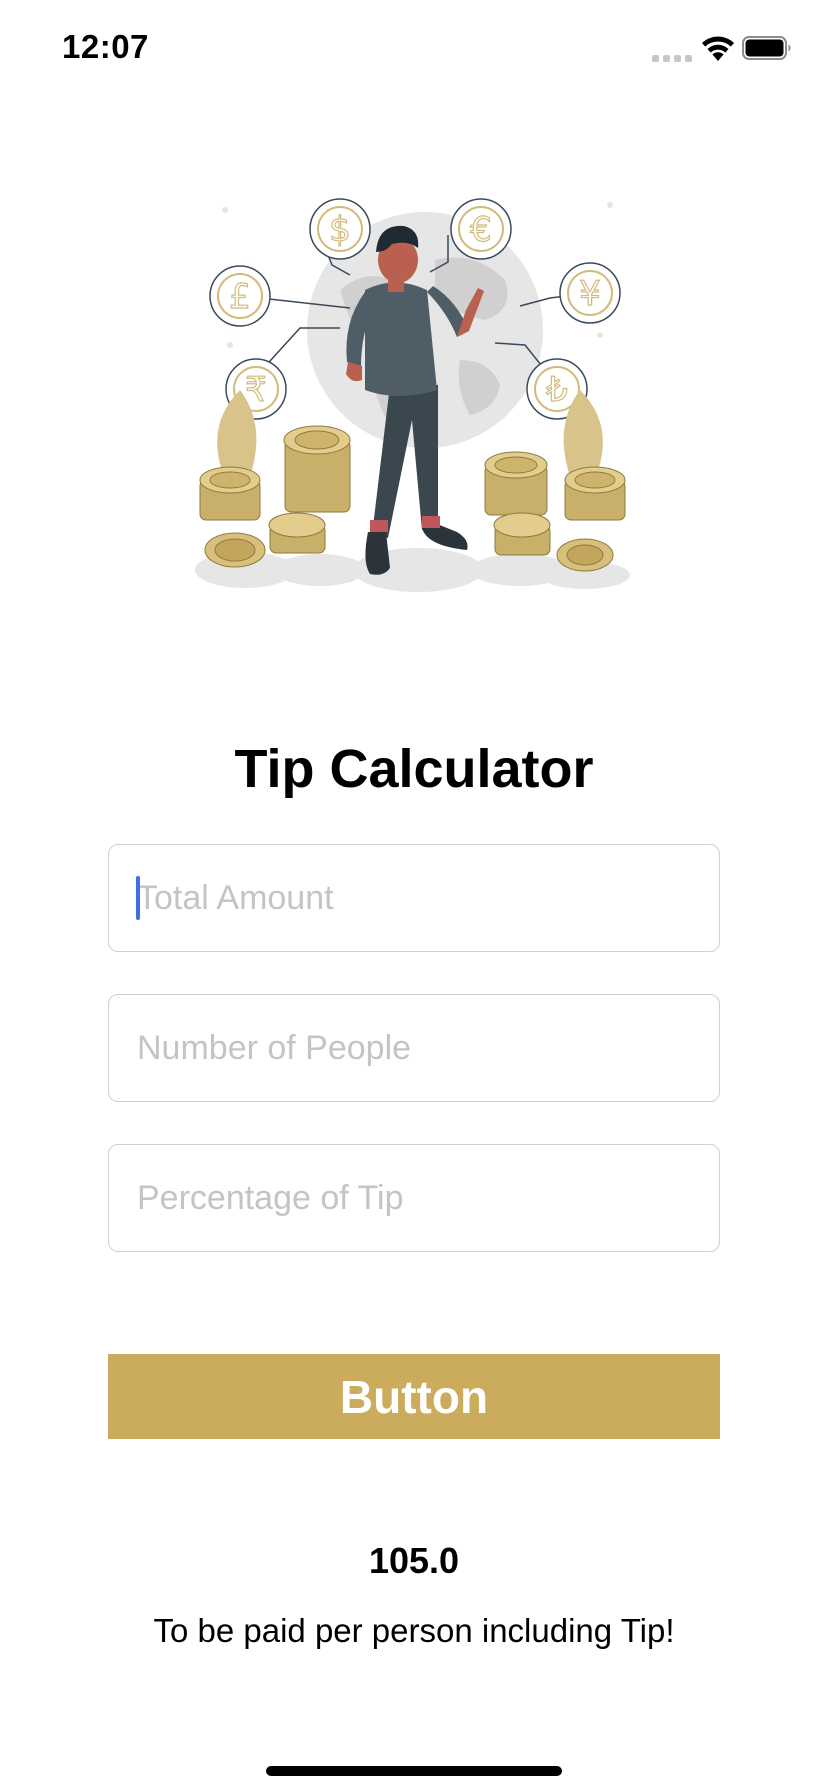  Describe the element at coordinates (414, 1198) in the screenshot. I see `percentage-of-tip-input` at that location.